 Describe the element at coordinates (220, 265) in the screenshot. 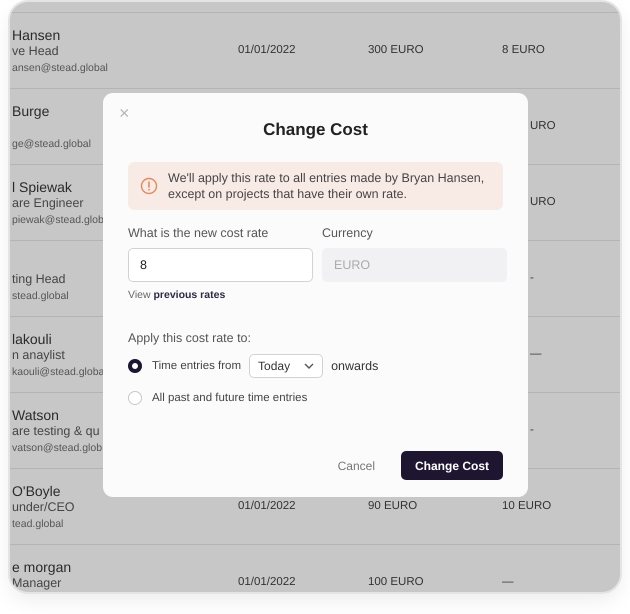

I see `rate-input: 8` at that location.